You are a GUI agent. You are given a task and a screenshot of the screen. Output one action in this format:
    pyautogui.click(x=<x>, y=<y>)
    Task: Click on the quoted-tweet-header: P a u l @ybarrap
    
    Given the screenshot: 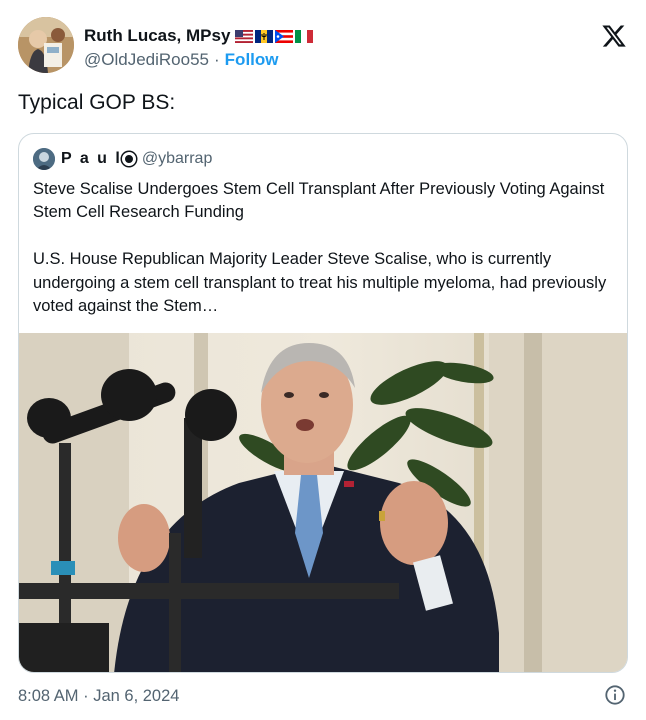 What is the action you would take?
    pyautogui.click(x=122, y=159)
    